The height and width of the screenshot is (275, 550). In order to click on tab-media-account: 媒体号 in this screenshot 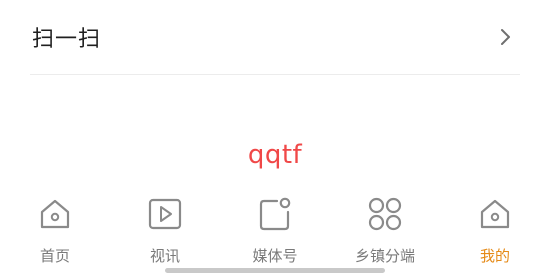, I will do `click(275, 231)`.